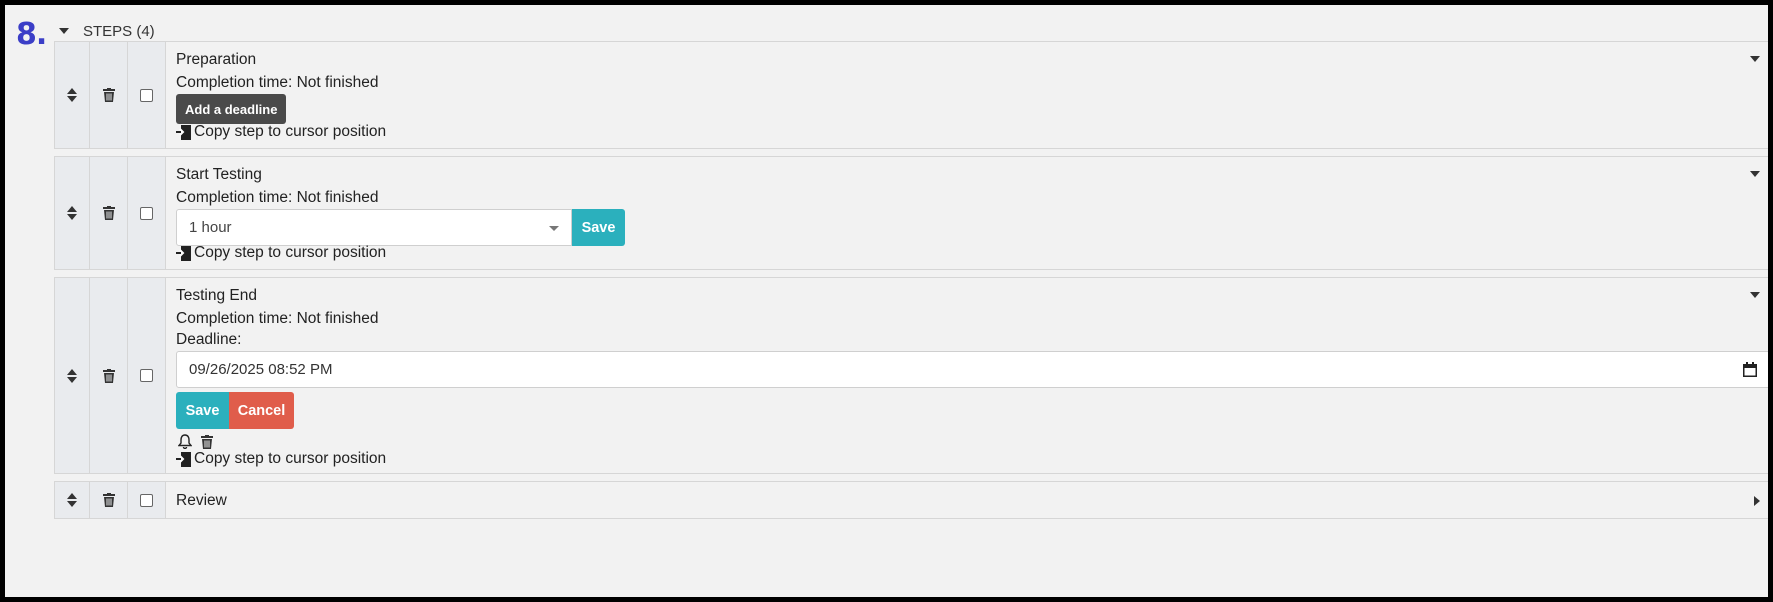 This screenshot has height=602, width=1773. Describe the element at coordinates (261, 369) in the screenshot. I see `deadline-value: 09/26/2025 08:52 PM` at that location.